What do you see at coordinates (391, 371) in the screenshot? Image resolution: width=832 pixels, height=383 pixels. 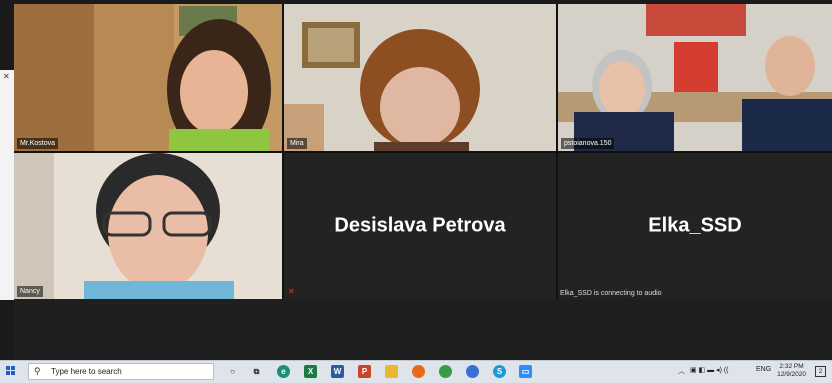 I see `file-explorer-icon` at bounding box center [391, 371].